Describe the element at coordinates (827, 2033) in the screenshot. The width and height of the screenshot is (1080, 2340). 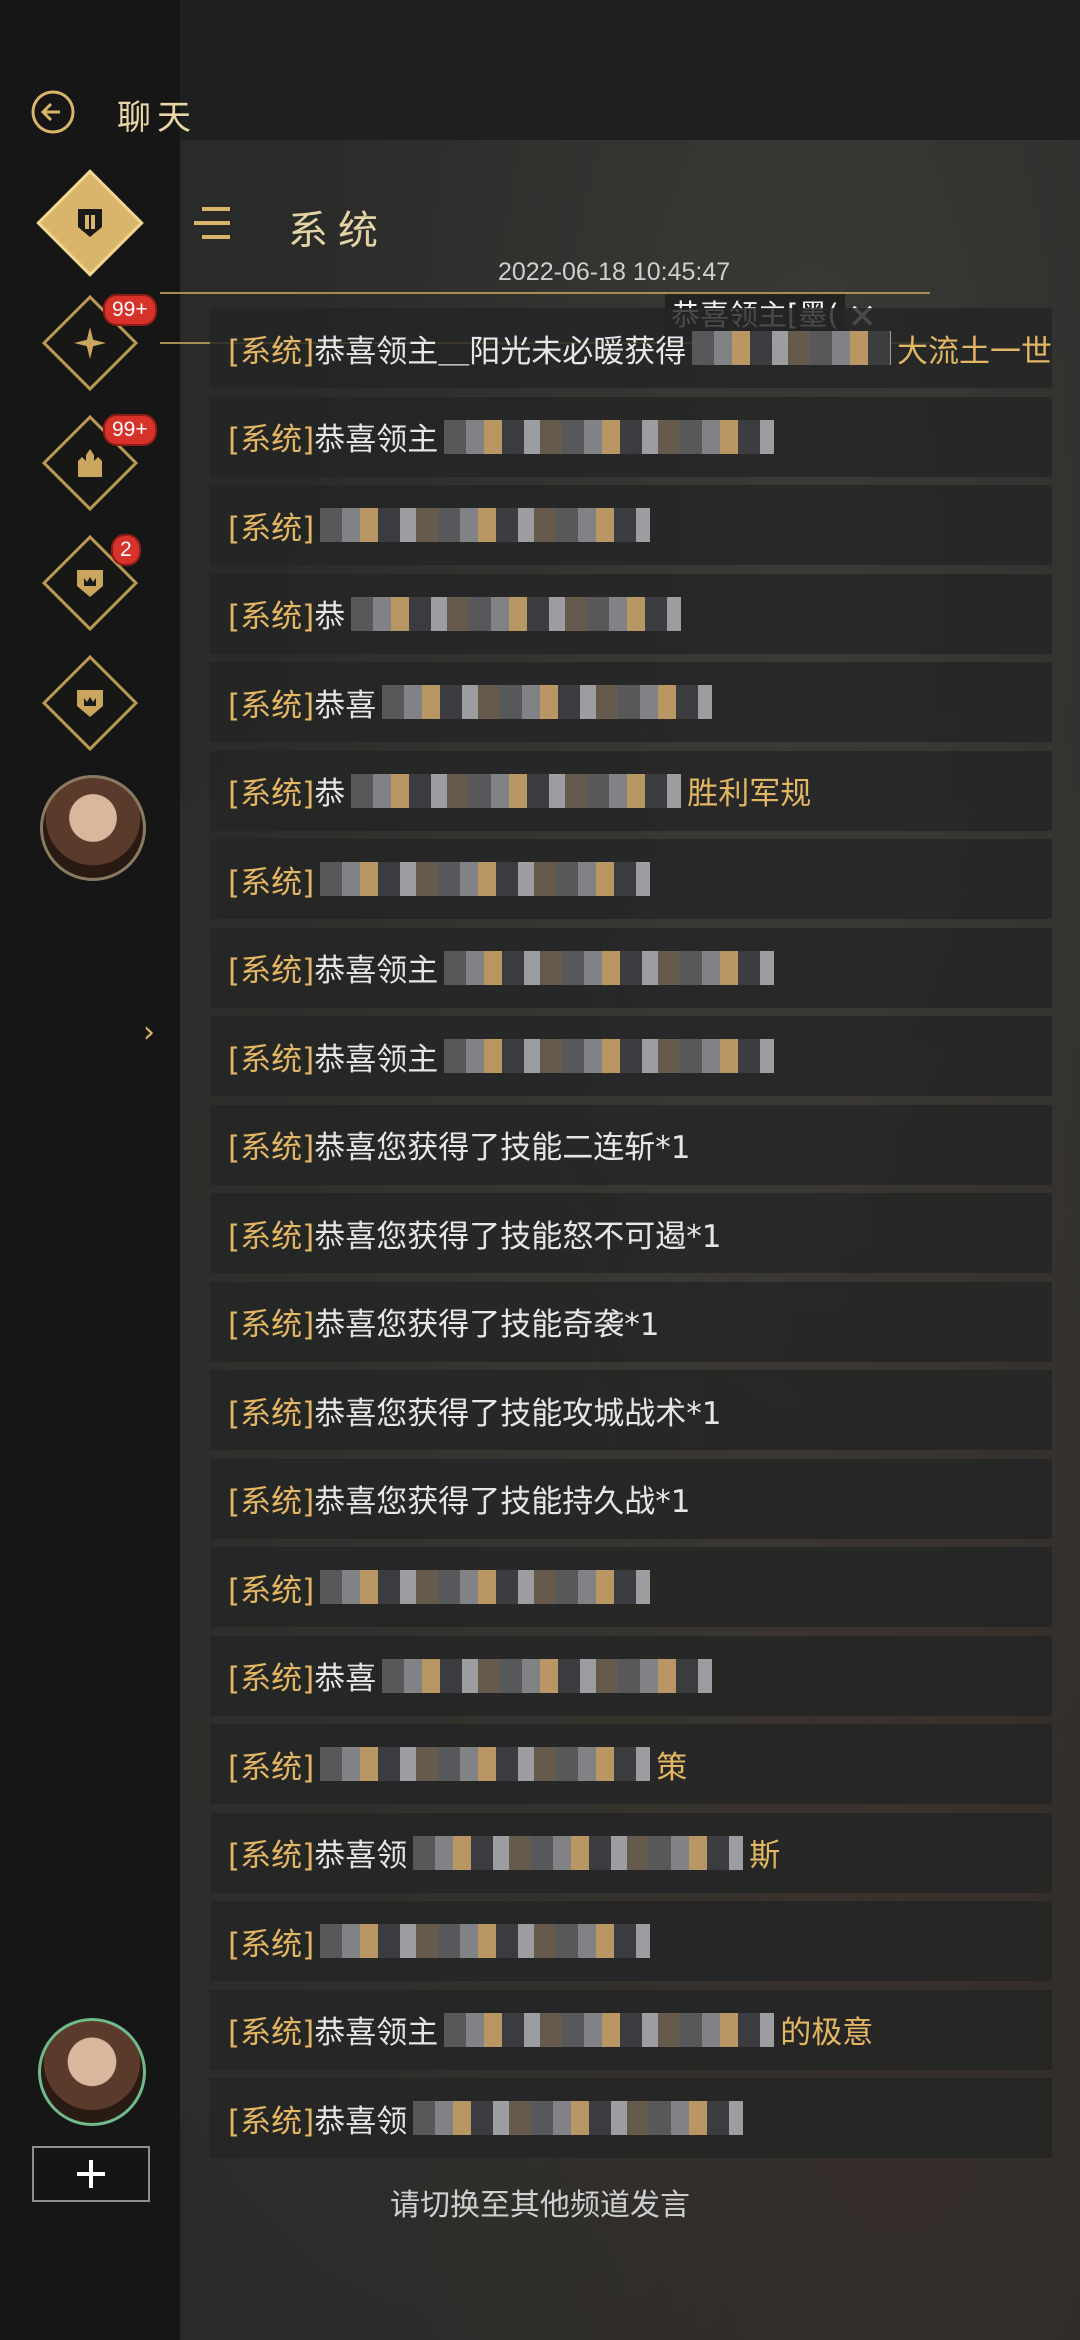
I see `message-suffix: 的极意` at that location.